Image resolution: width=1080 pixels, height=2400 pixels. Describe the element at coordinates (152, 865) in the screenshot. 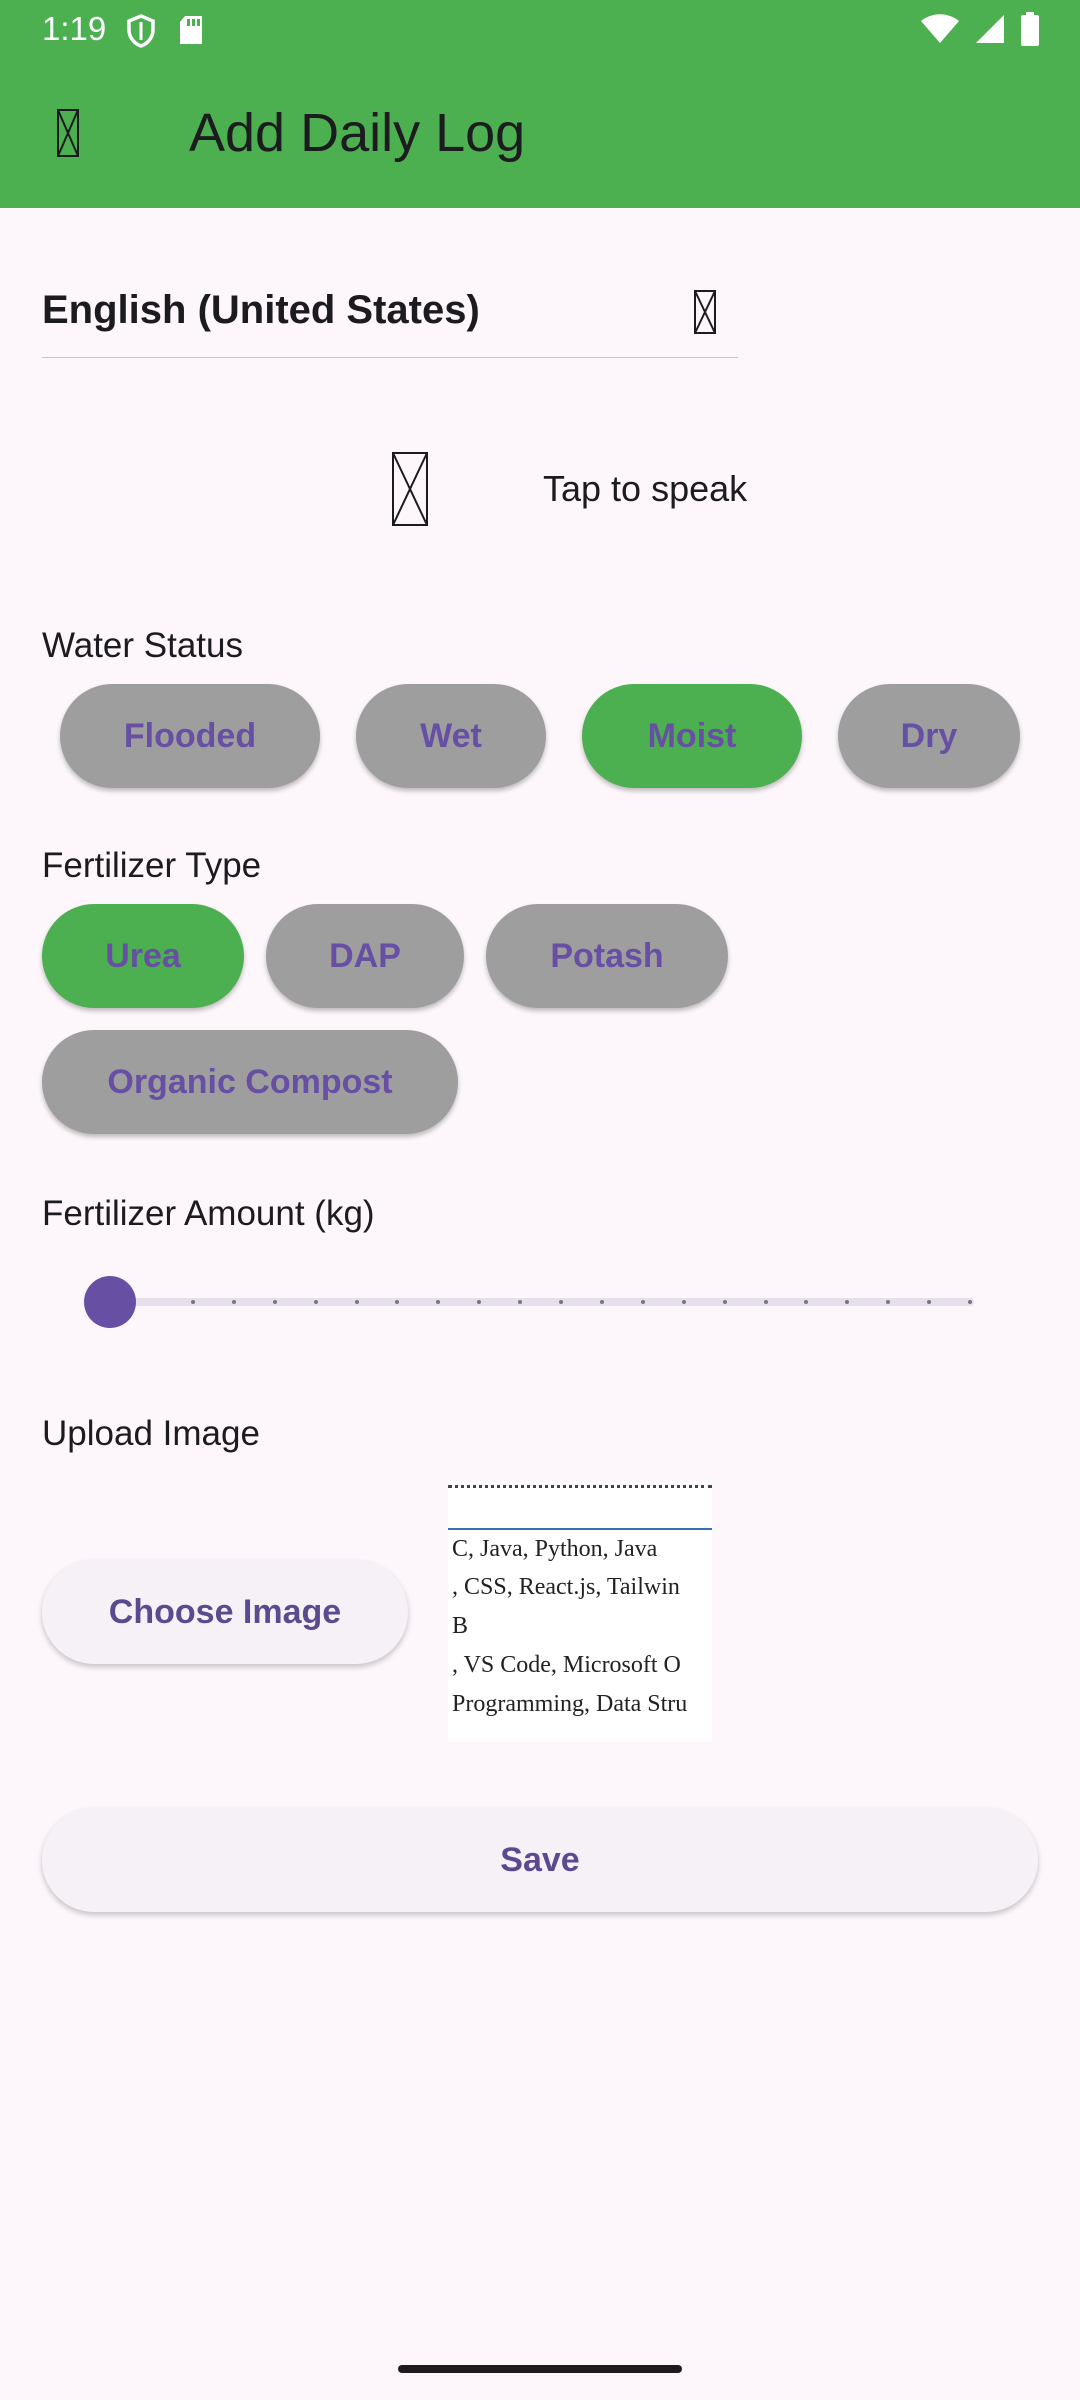

I see `fertilizer-type-label: Fertilizer Type` at that location.